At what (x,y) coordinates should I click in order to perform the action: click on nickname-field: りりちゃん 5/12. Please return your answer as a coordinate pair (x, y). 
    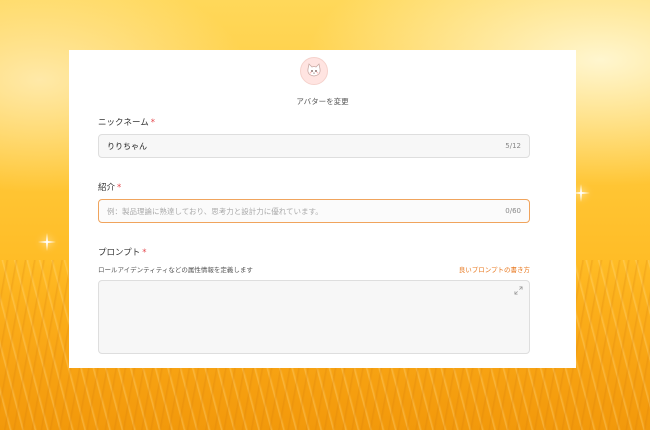
    Looking at the image, I should click on (314, 146).